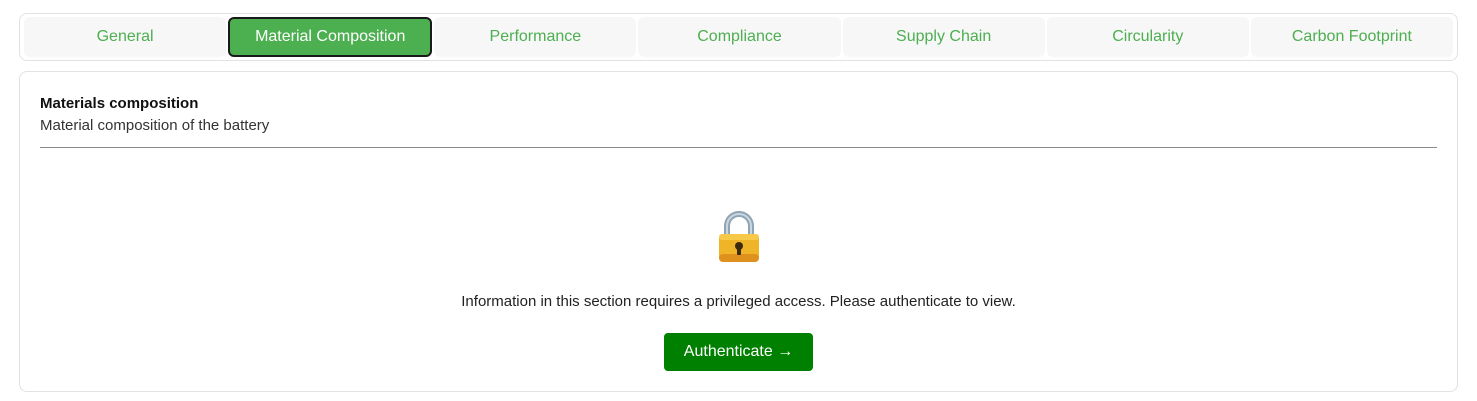  Describe the element at coordinates (943, 37) in the screenshot. I see `tab-supply-chain: Supply Chain` at that location.